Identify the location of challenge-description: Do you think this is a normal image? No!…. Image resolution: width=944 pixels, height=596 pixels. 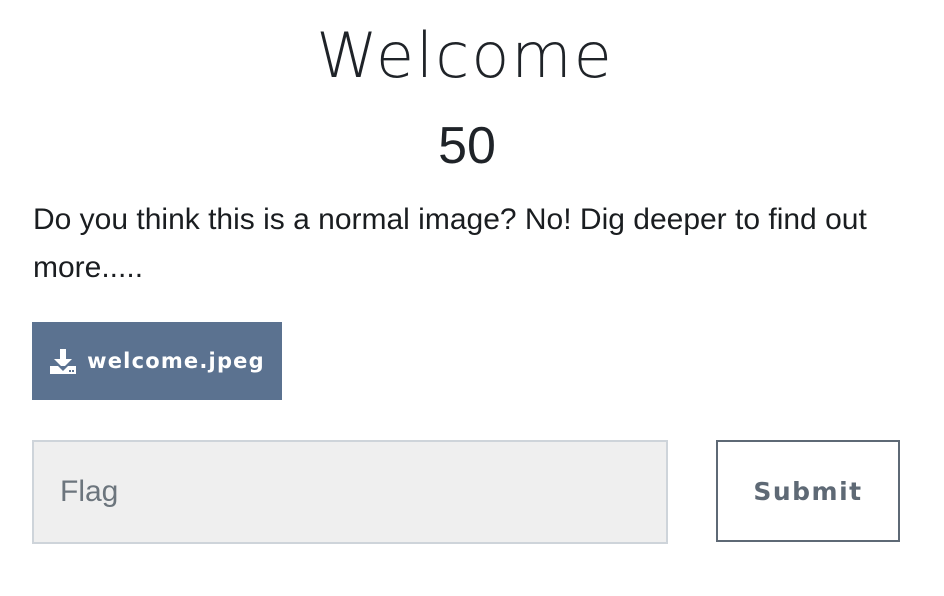
(450, 243).